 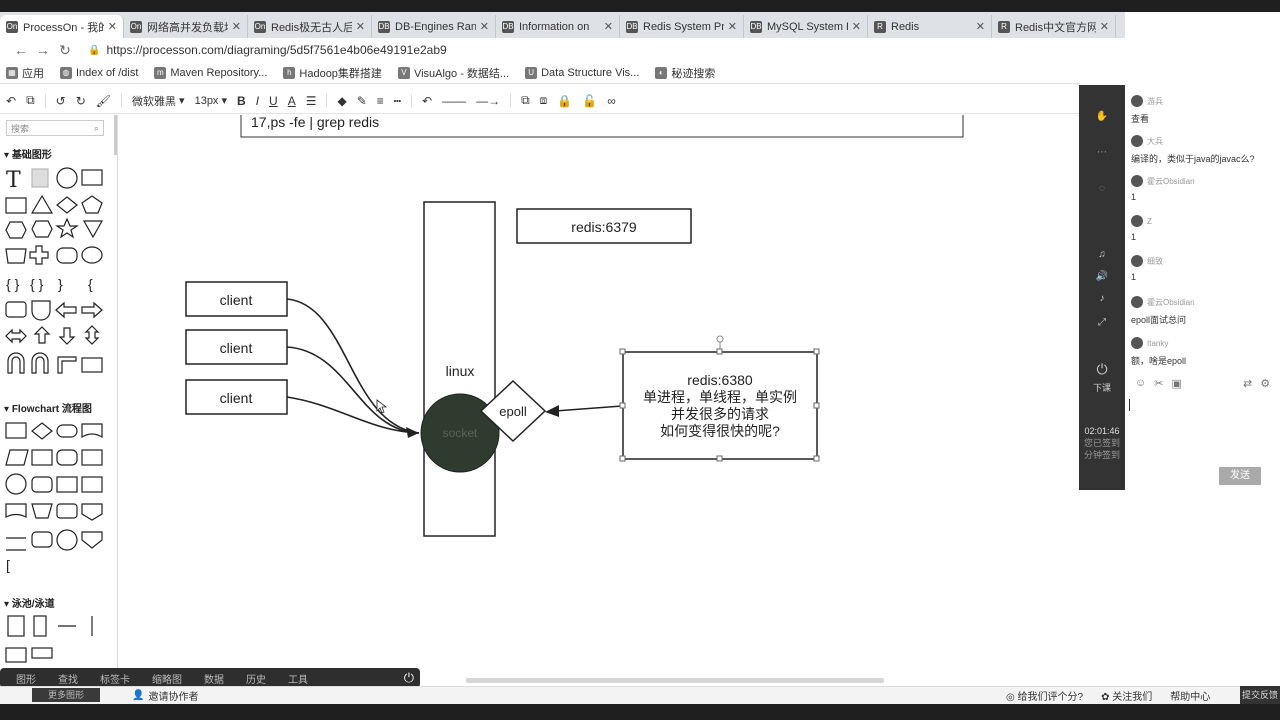 What do you see at coordinates (1102, 298) in the screenshot?
I see `music-icon: ♪` at bounding box center [1102, 298].